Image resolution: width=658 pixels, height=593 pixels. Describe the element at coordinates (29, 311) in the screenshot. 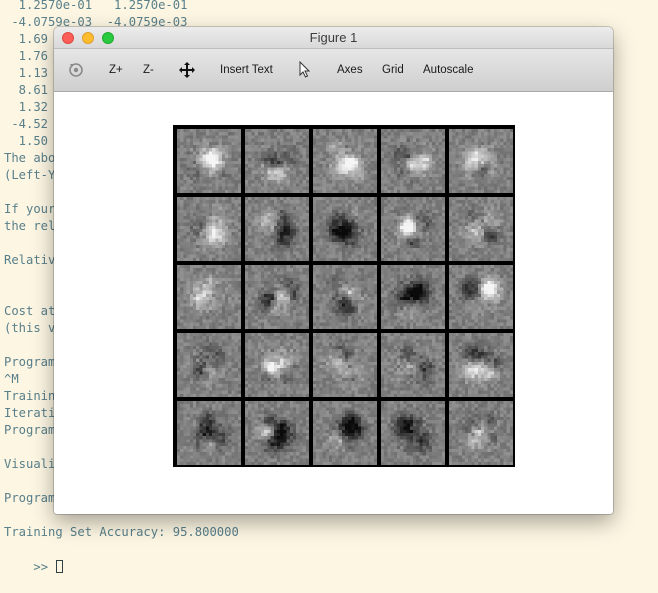

I see `terminal-line: Cost at` at that location.